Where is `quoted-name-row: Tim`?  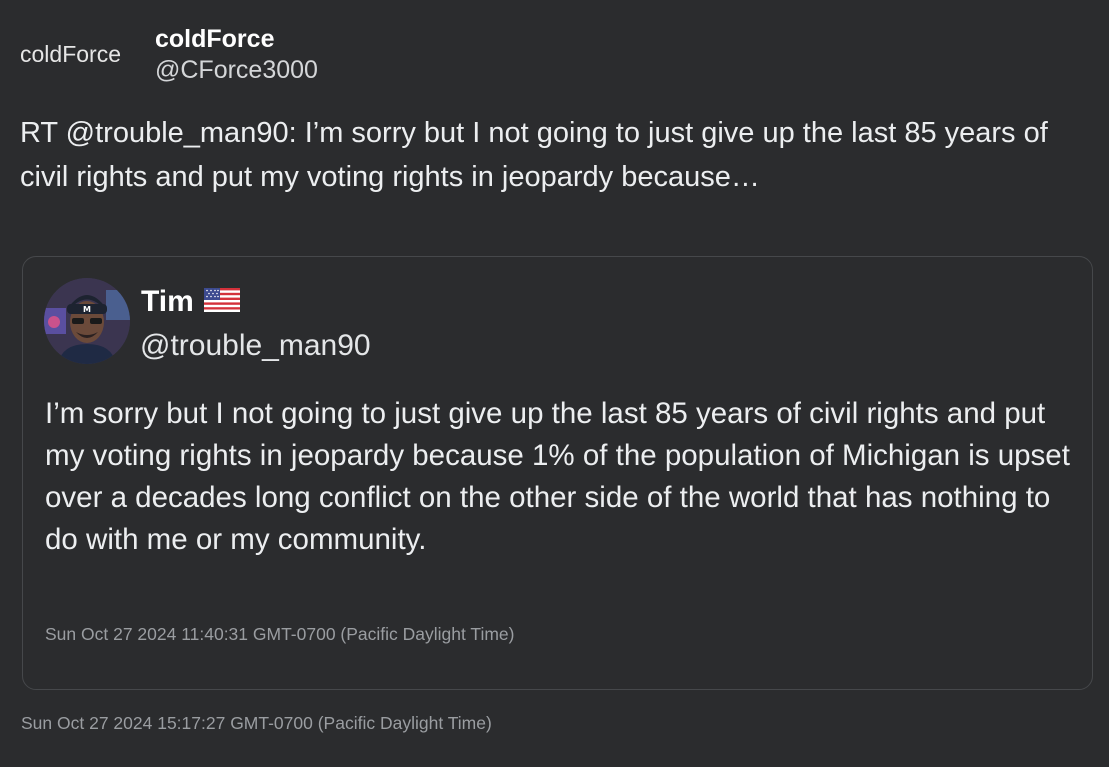 quoted-name-row: Tim is located at coordinates (190, 302).